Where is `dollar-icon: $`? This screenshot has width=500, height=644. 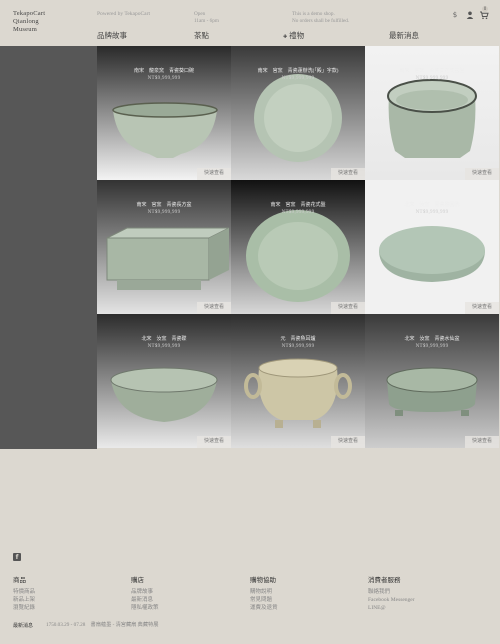 dollar-icon: $ is located at coordinates (455, 15).